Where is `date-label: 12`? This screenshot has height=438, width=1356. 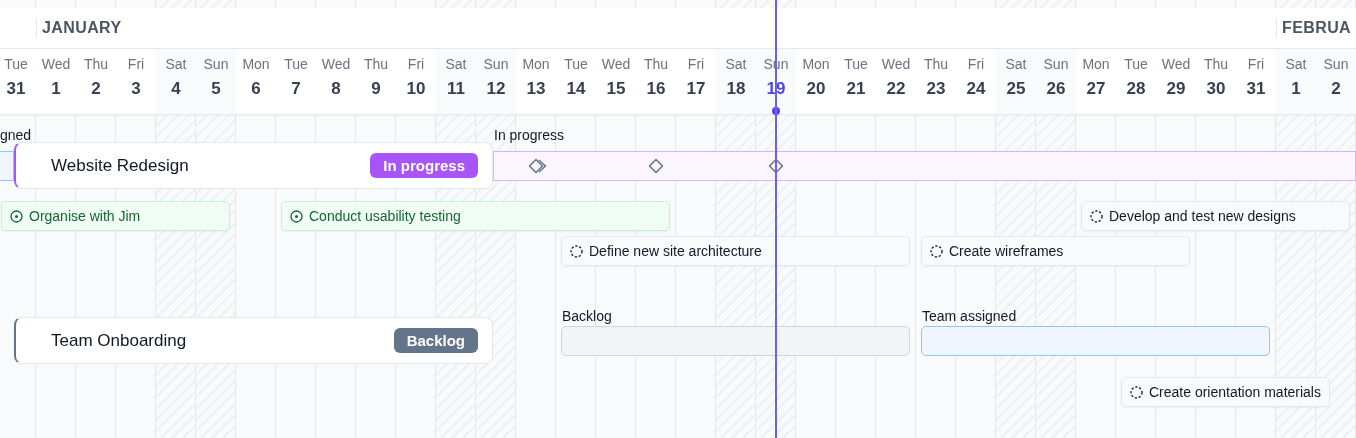 date-label: 12 is located at coordinates (496, 89).